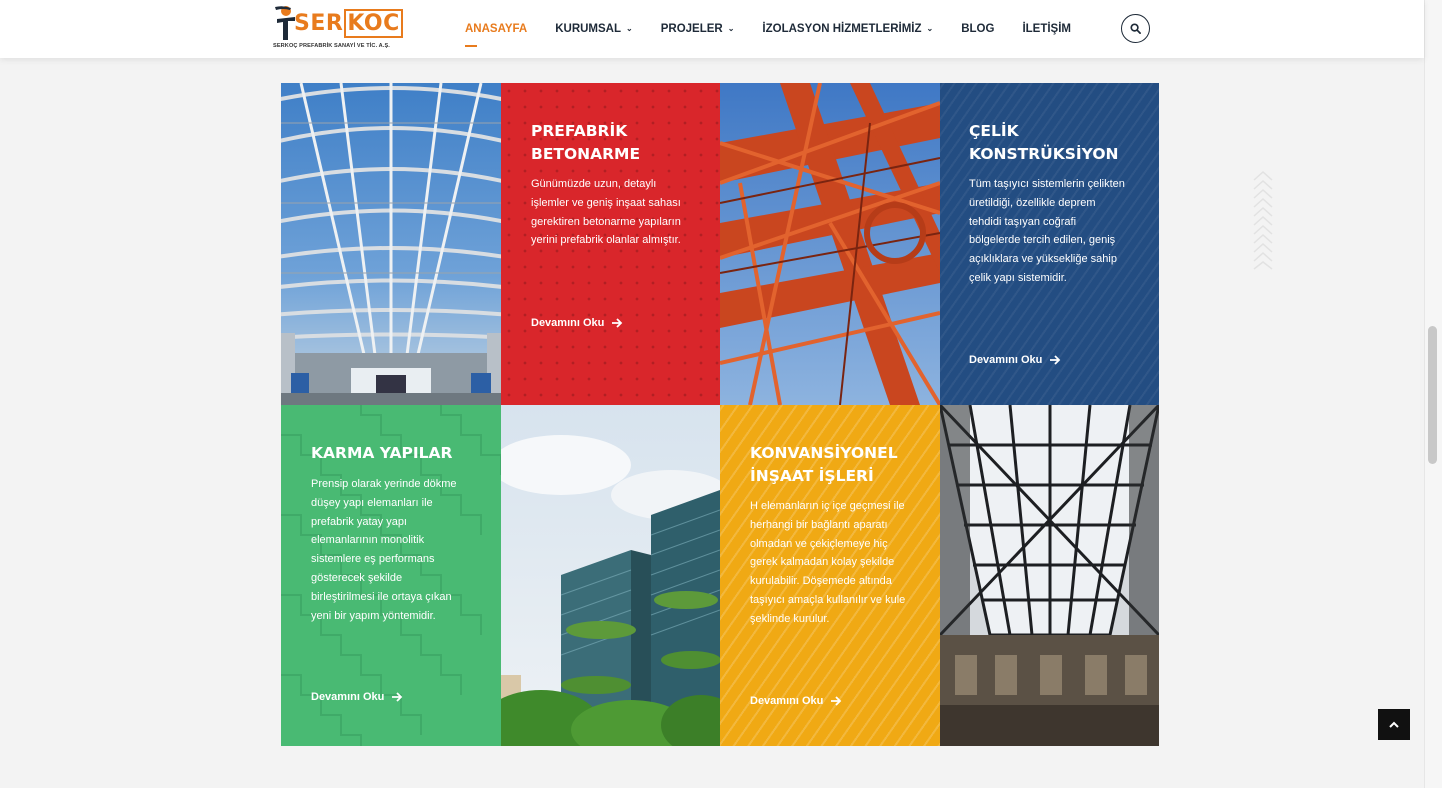 This screenshot has height=788, width=1442. What do you see at coordinates (621, 143) in the screenshot?
I see `card-title: PREFABRİK BETONARME` at bounding box center [621, 143].